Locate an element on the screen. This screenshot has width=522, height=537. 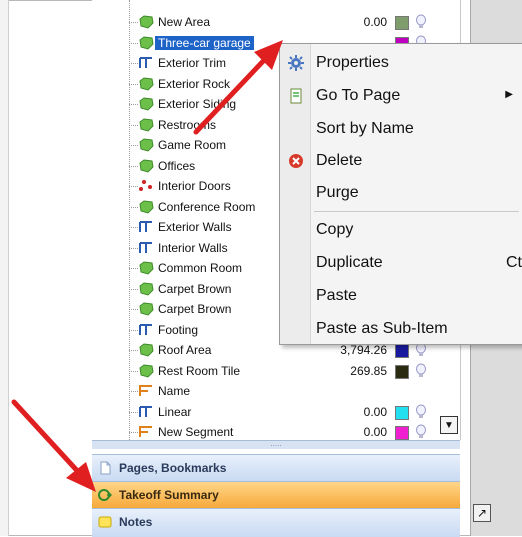
tree-item-label: Exterior Walls is located at coordinates (195, 227).